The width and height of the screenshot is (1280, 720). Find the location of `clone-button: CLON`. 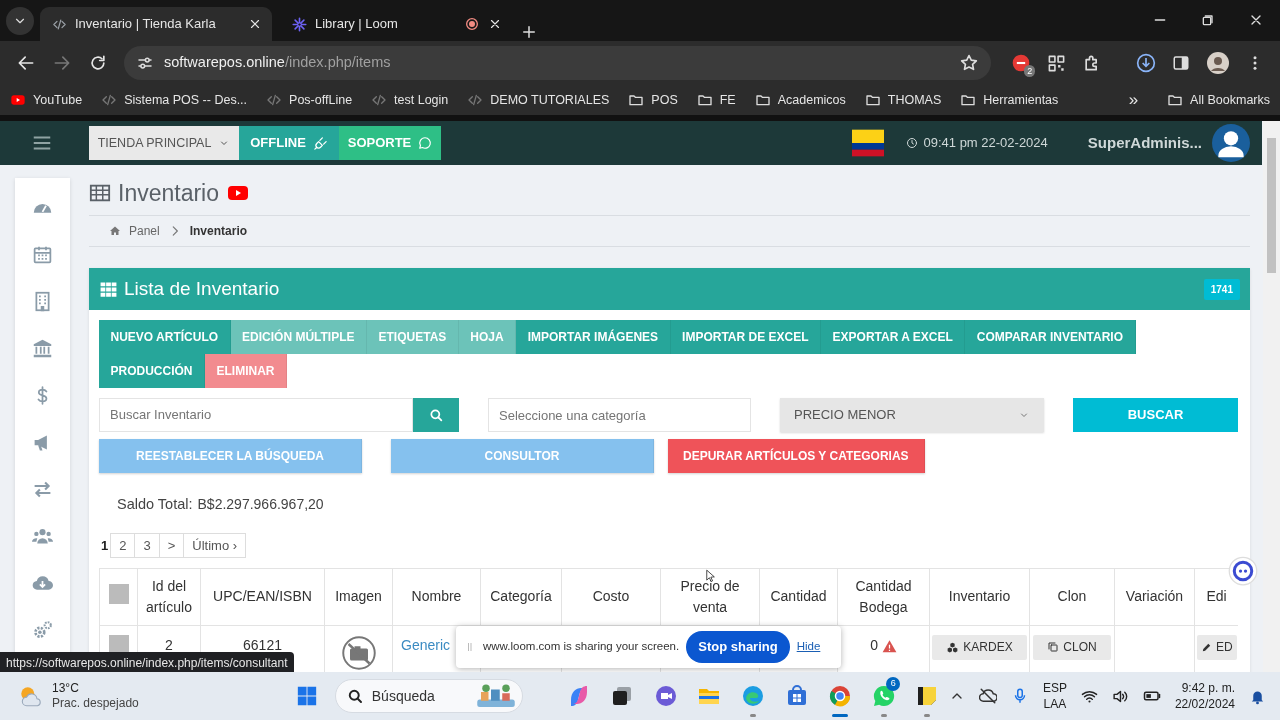

clone-button: CLON is located at coordinates (1072, 647).